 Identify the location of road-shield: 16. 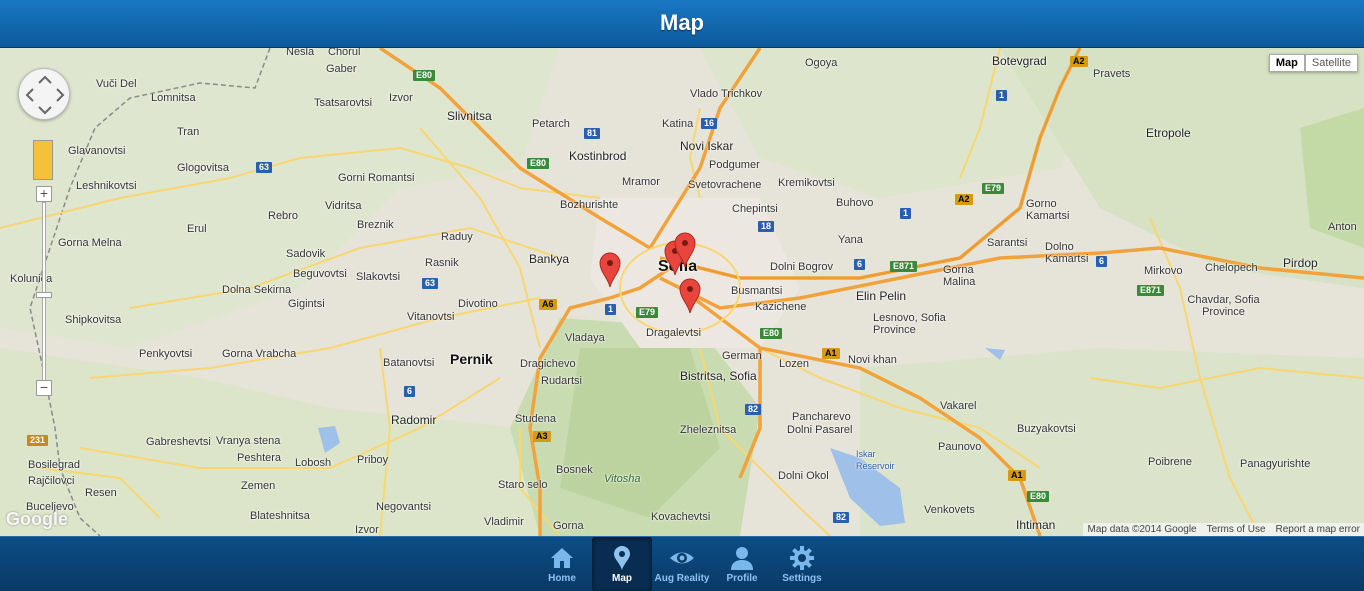
(709, 123).